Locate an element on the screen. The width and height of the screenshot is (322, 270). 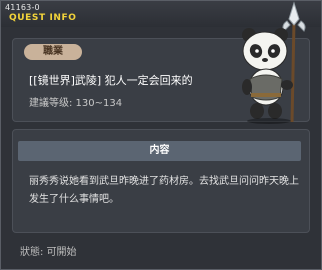
job-badge: 職業 is located at coordinates (53, 52).